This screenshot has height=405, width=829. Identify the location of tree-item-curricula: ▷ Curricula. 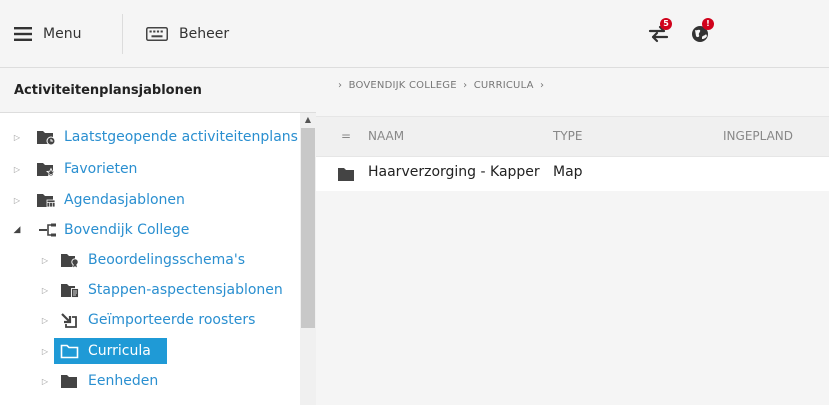
(150, 351).